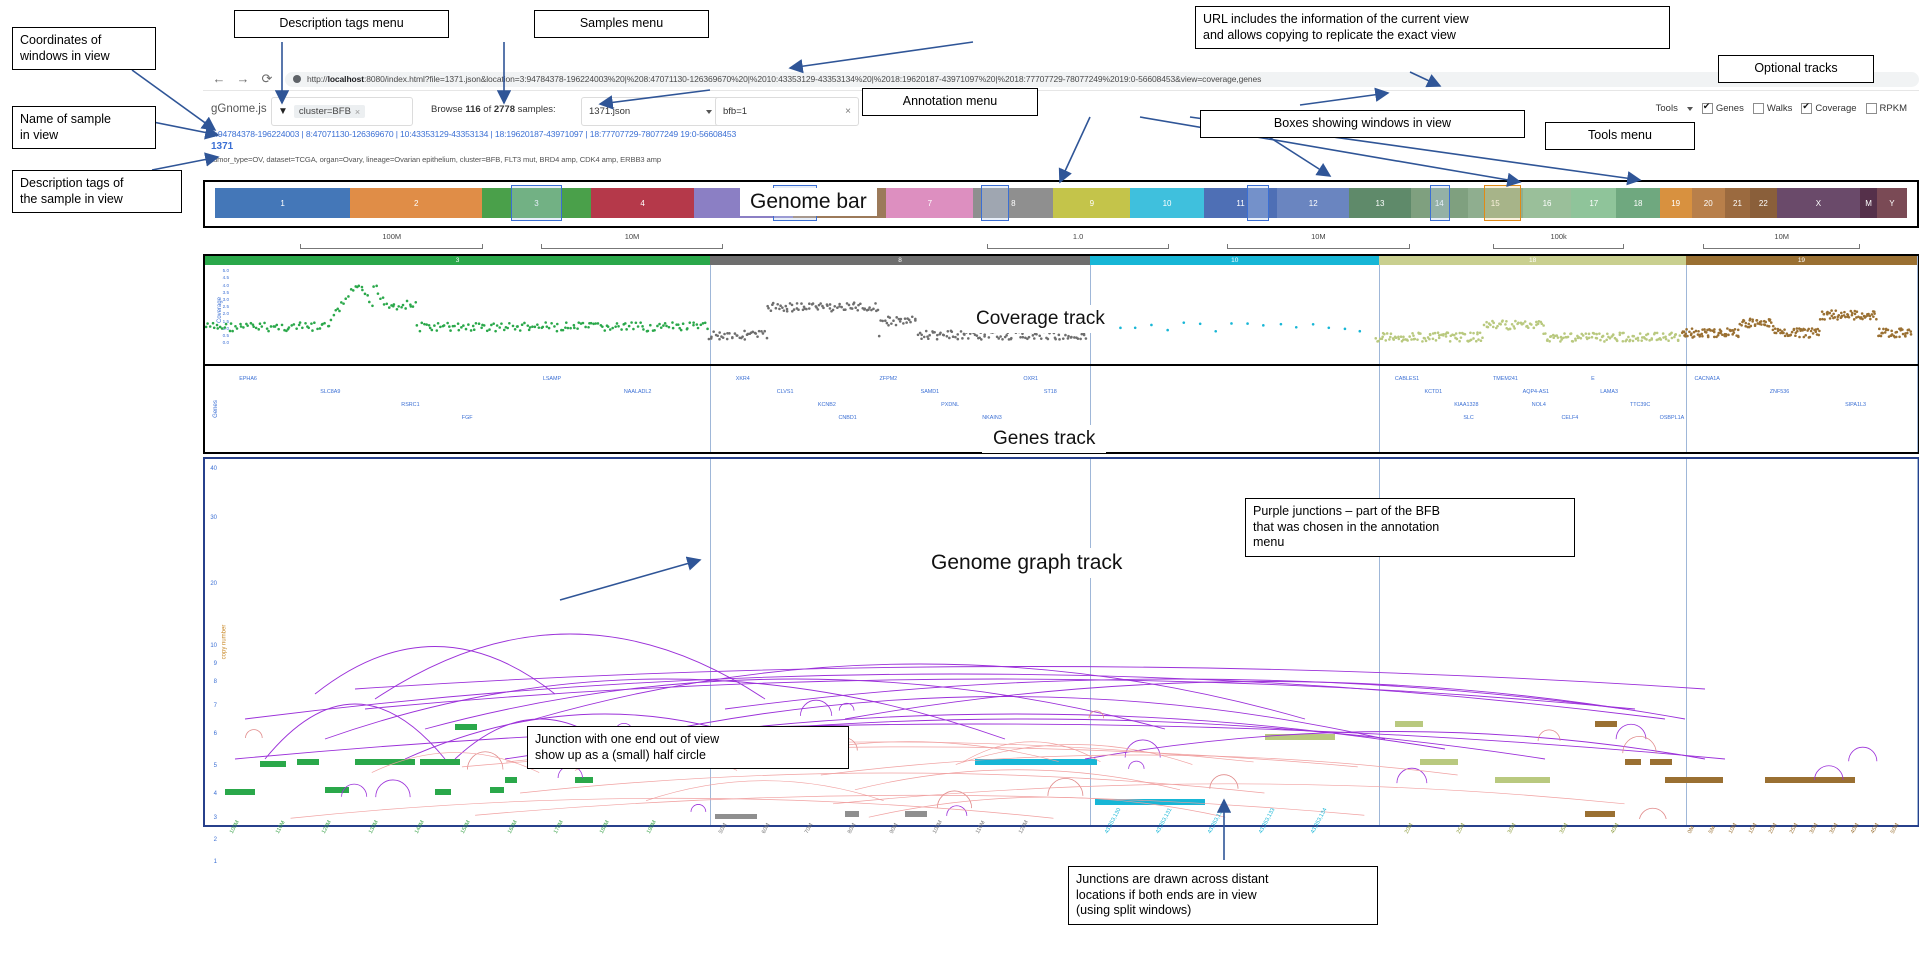 The height and width of the screenshot is (960, 1920). Describe the element at coordinates (458, 260) in the screenshot. I see `window-header-3: 3` at that location.